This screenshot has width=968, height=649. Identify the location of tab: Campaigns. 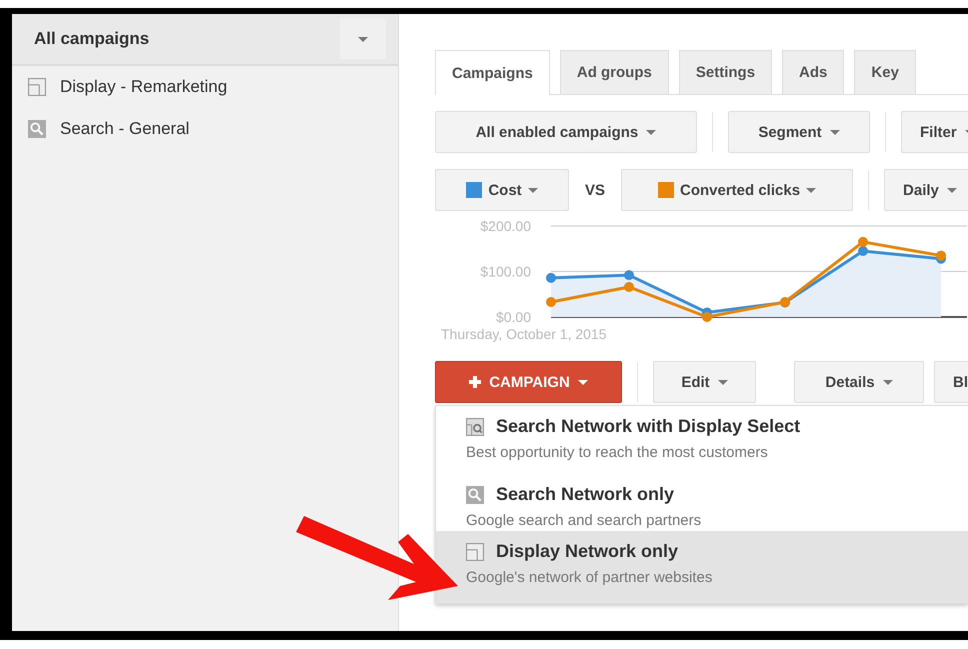
(492, 72).